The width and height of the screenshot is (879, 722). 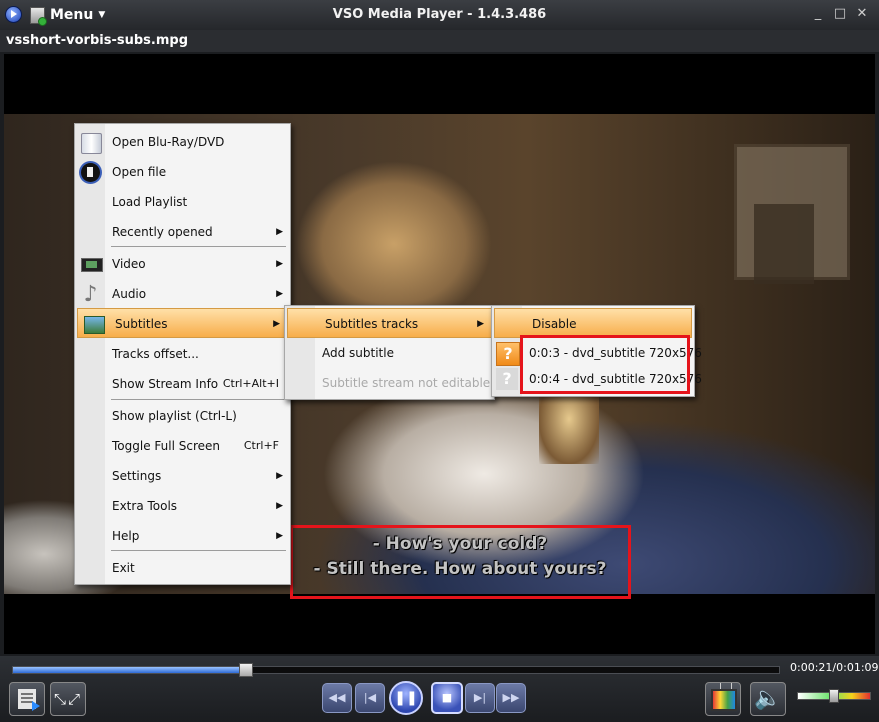 I want to click on menu-item-recently-opened: Recently opened ▶, so click(x=182, y=232).